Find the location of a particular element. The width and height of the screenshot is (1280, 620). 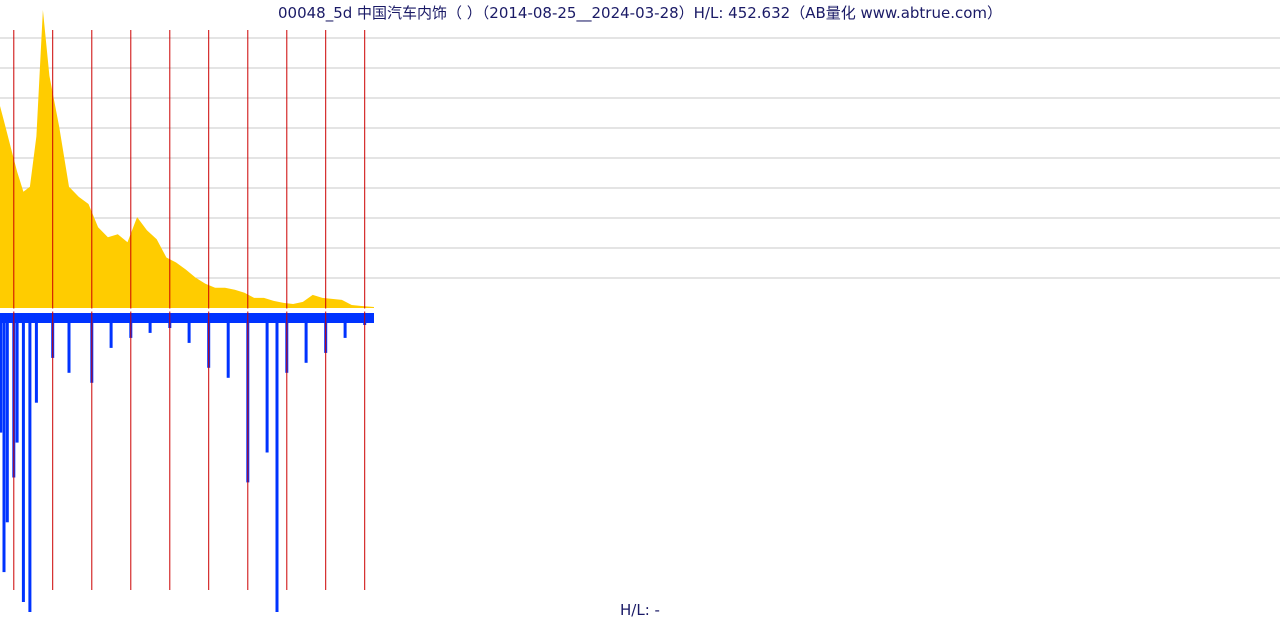

price-area is located at coordinates (187, 159).